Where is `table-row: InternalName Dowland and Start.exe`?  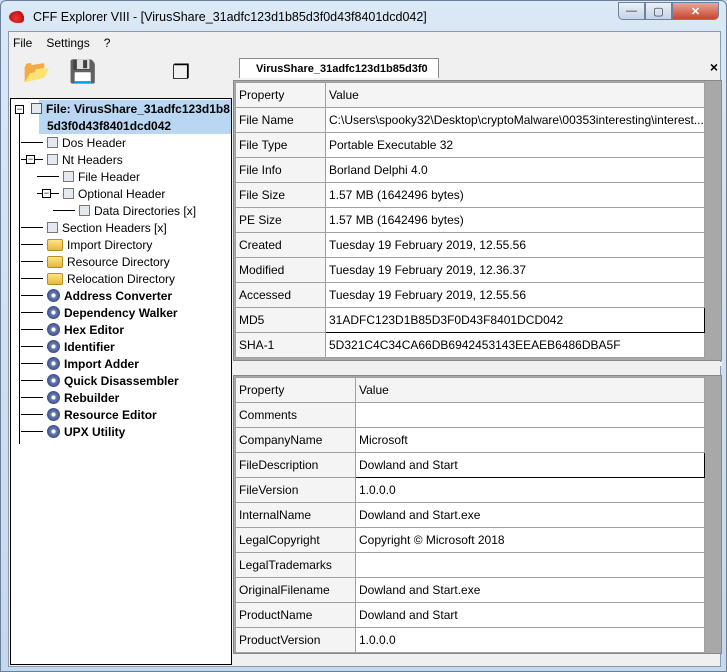
table-row: InternalName Dowland and Start.exe is located at coordinates (470, 515).